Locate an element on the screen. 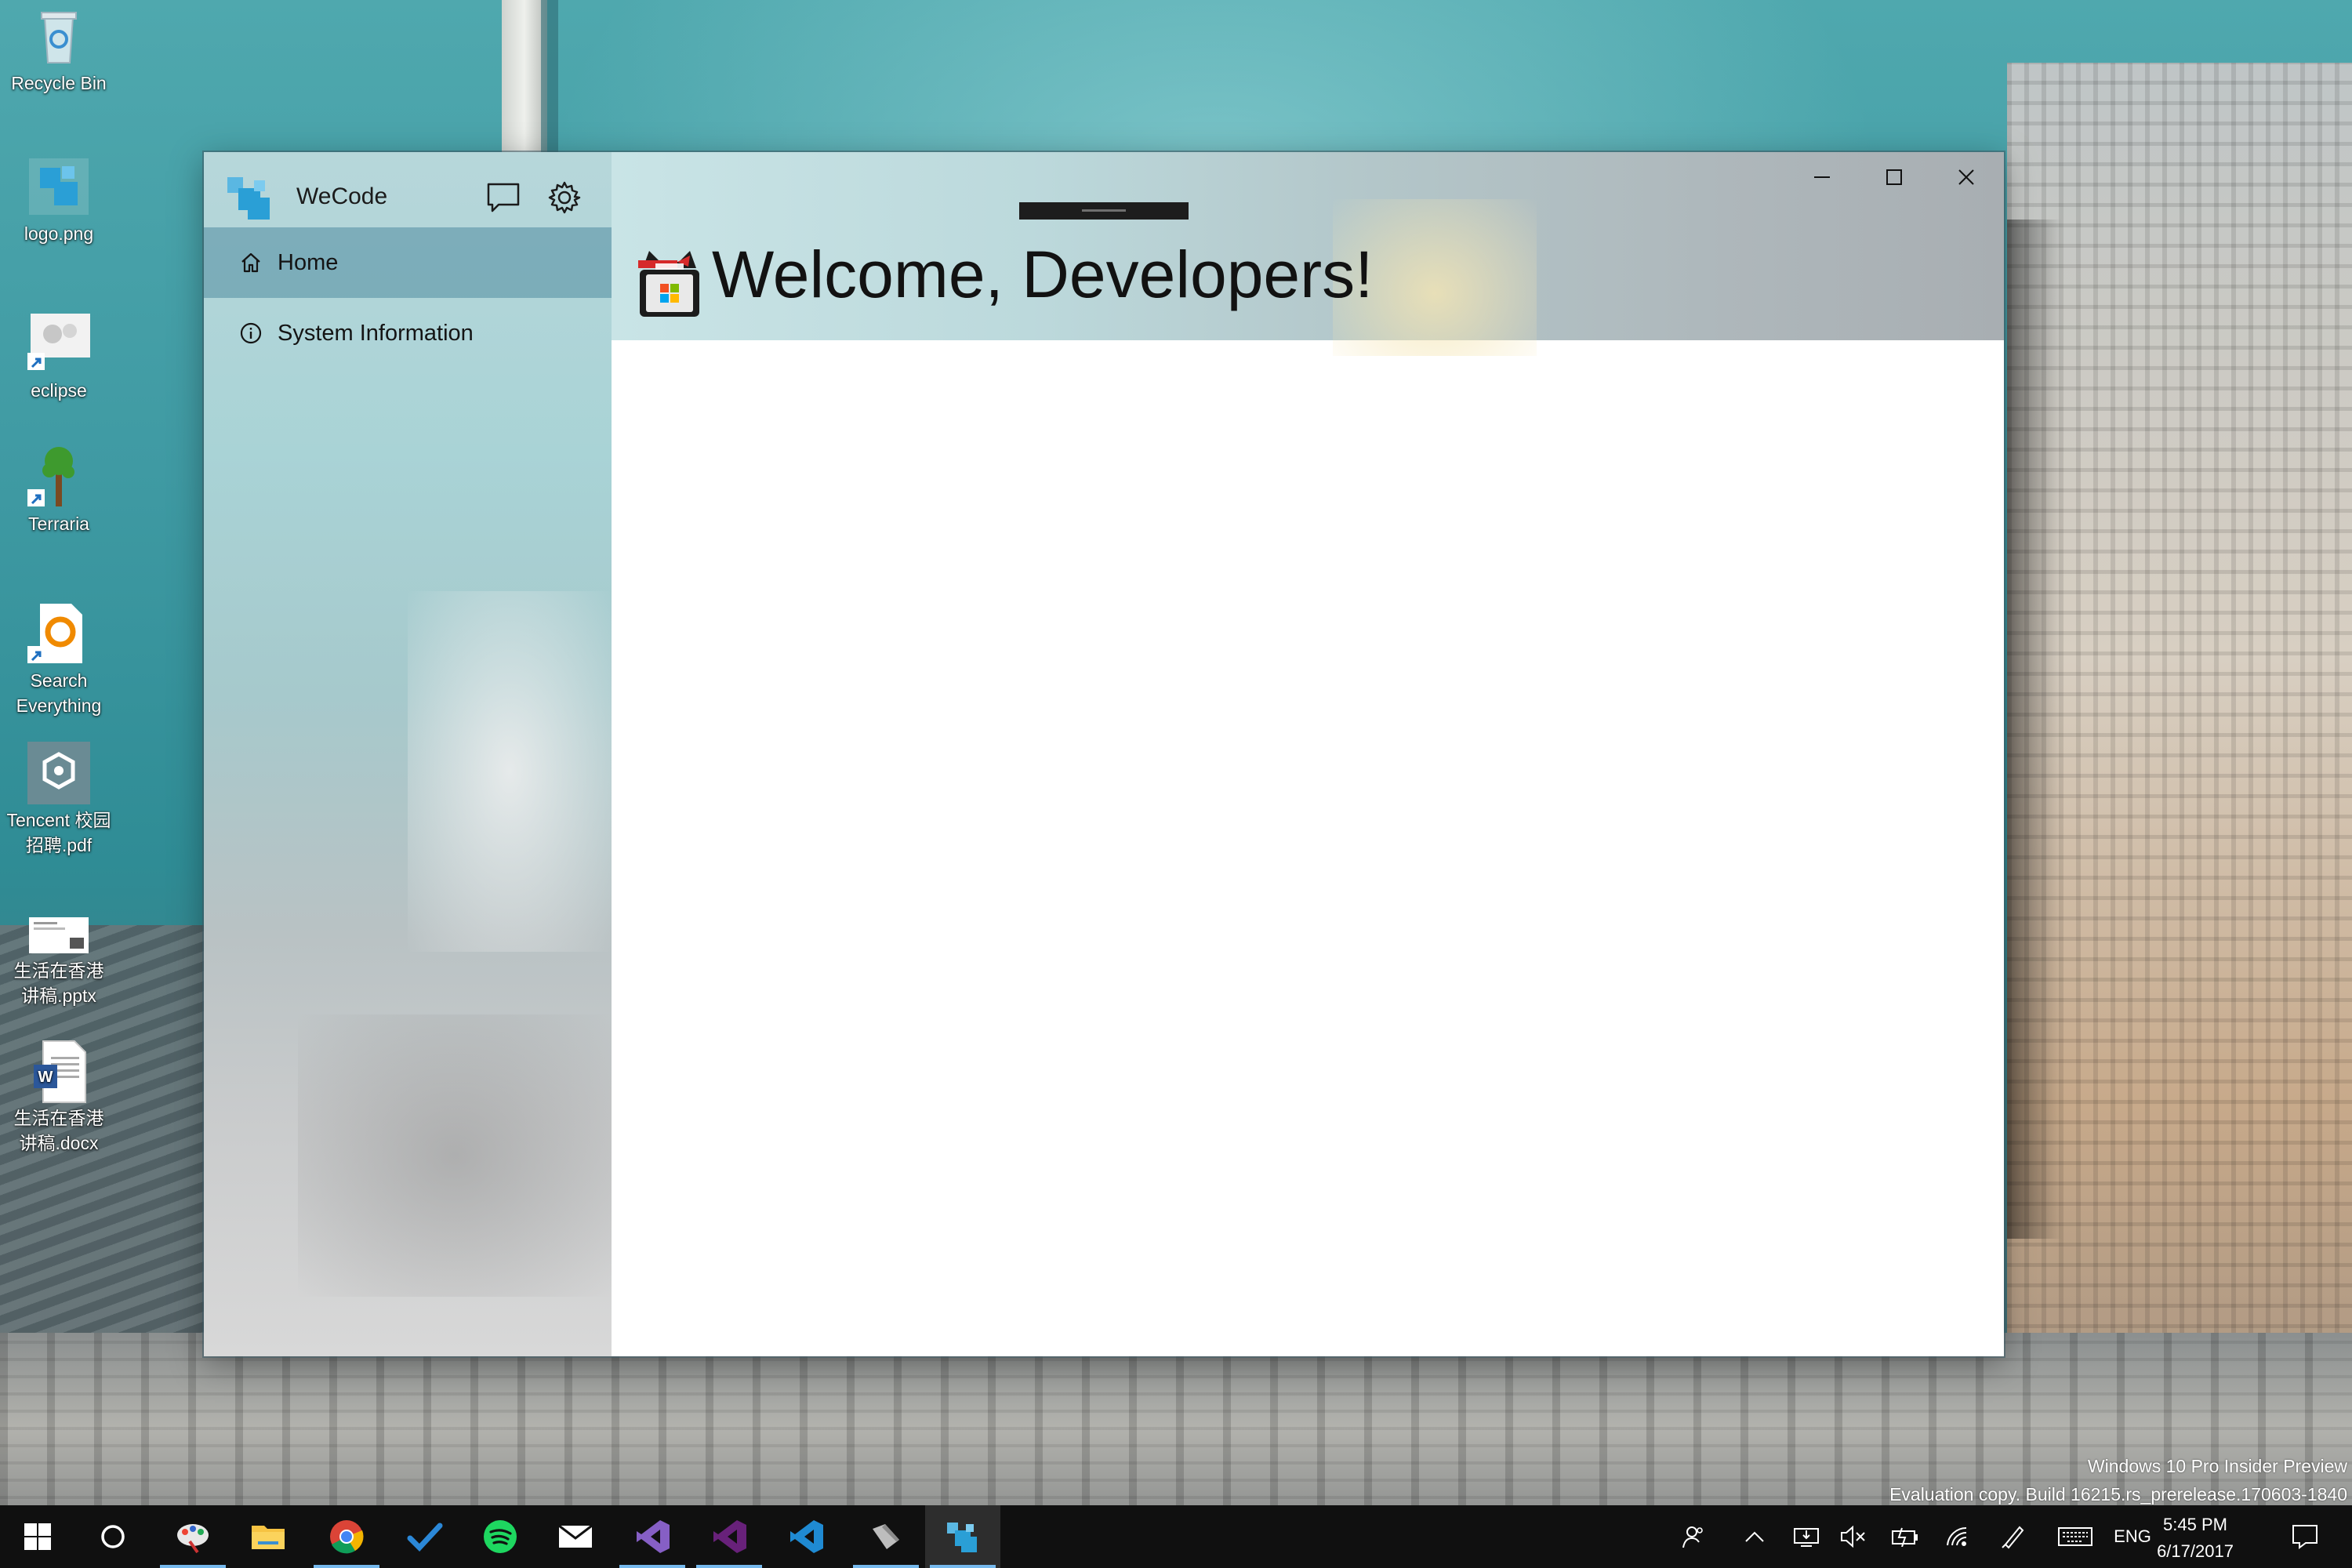  cortana-button is located at coordinates (113, 1536).